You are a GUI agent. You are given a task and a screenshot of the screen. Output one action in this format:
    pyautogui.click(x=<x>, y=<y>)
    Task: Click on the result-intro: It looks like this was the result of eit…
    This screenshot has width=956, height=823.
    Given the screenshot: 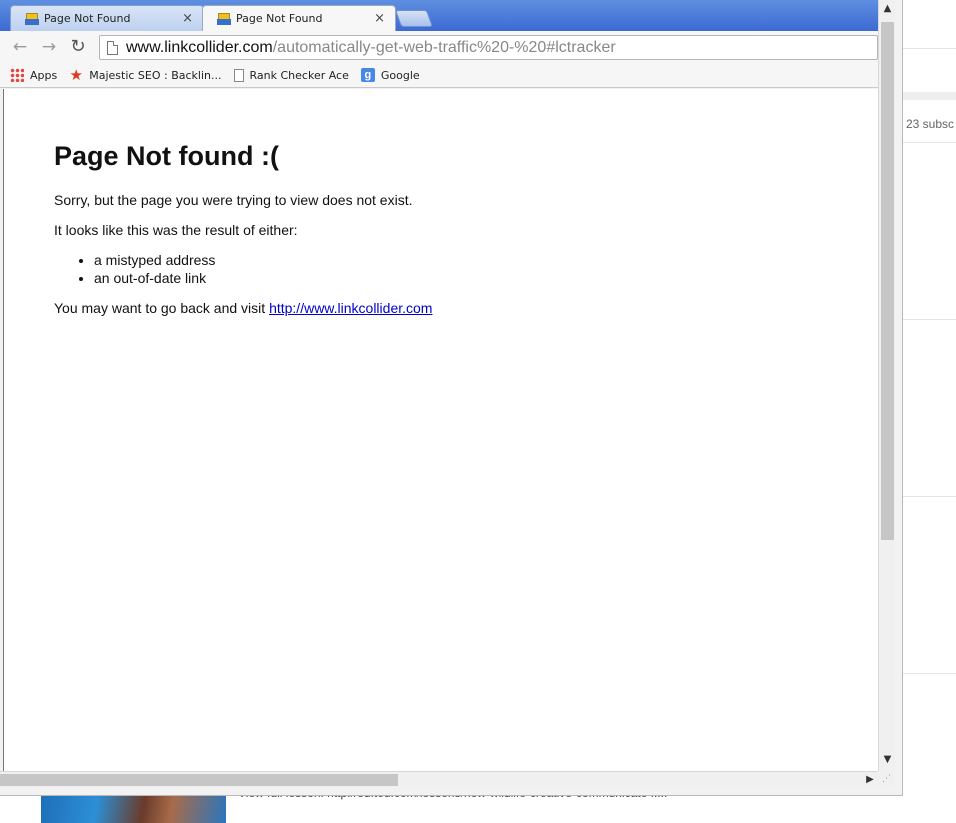 What is the action you would take?
    pyautogui.click(x=176, y=230)
    